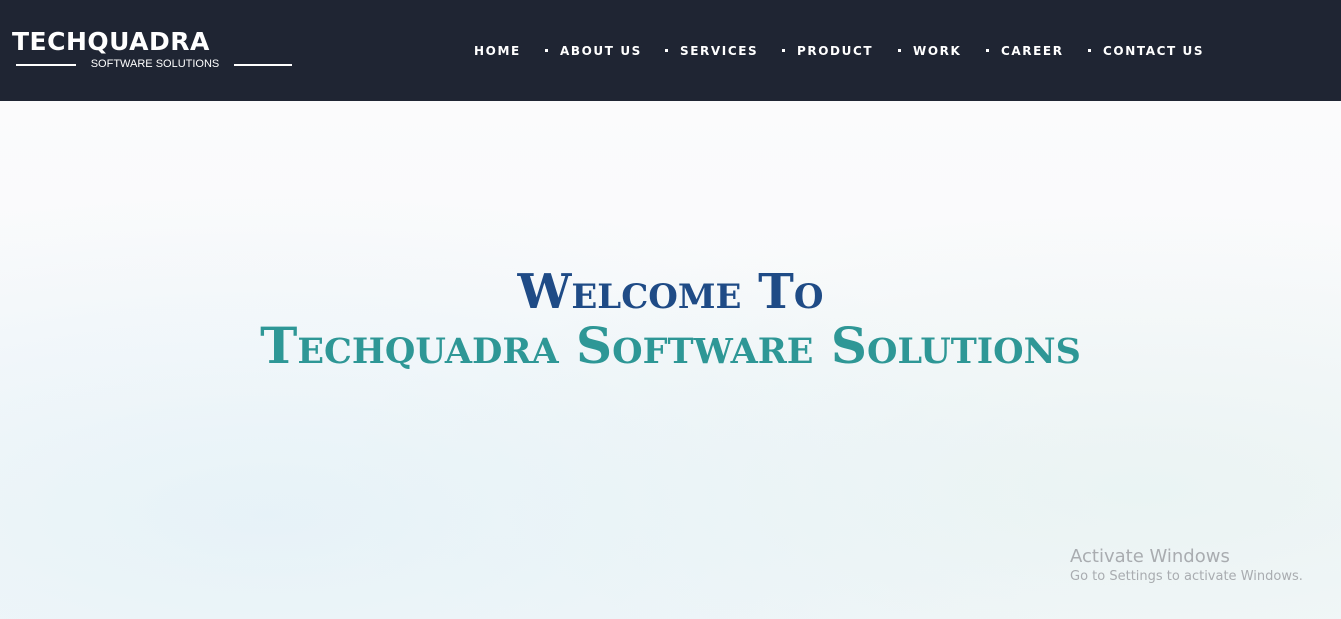 The image size is (1341, 619). I want to click on nav-item-home: HOME, so click(497, 51).